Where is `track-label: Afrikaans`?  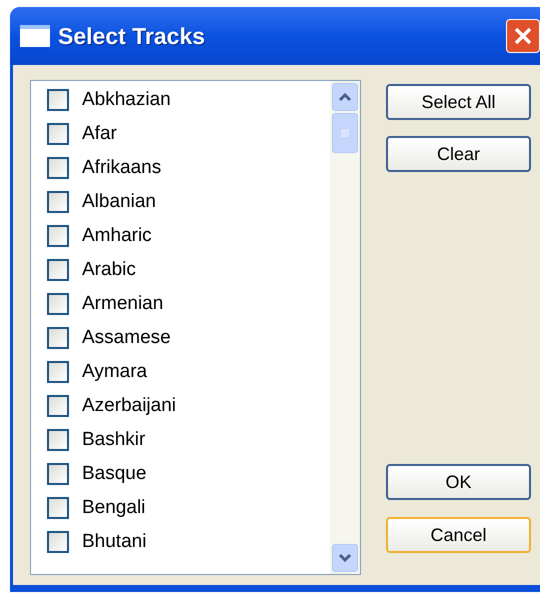 track-label: Afrikaans is located at coordinates (122, 168).